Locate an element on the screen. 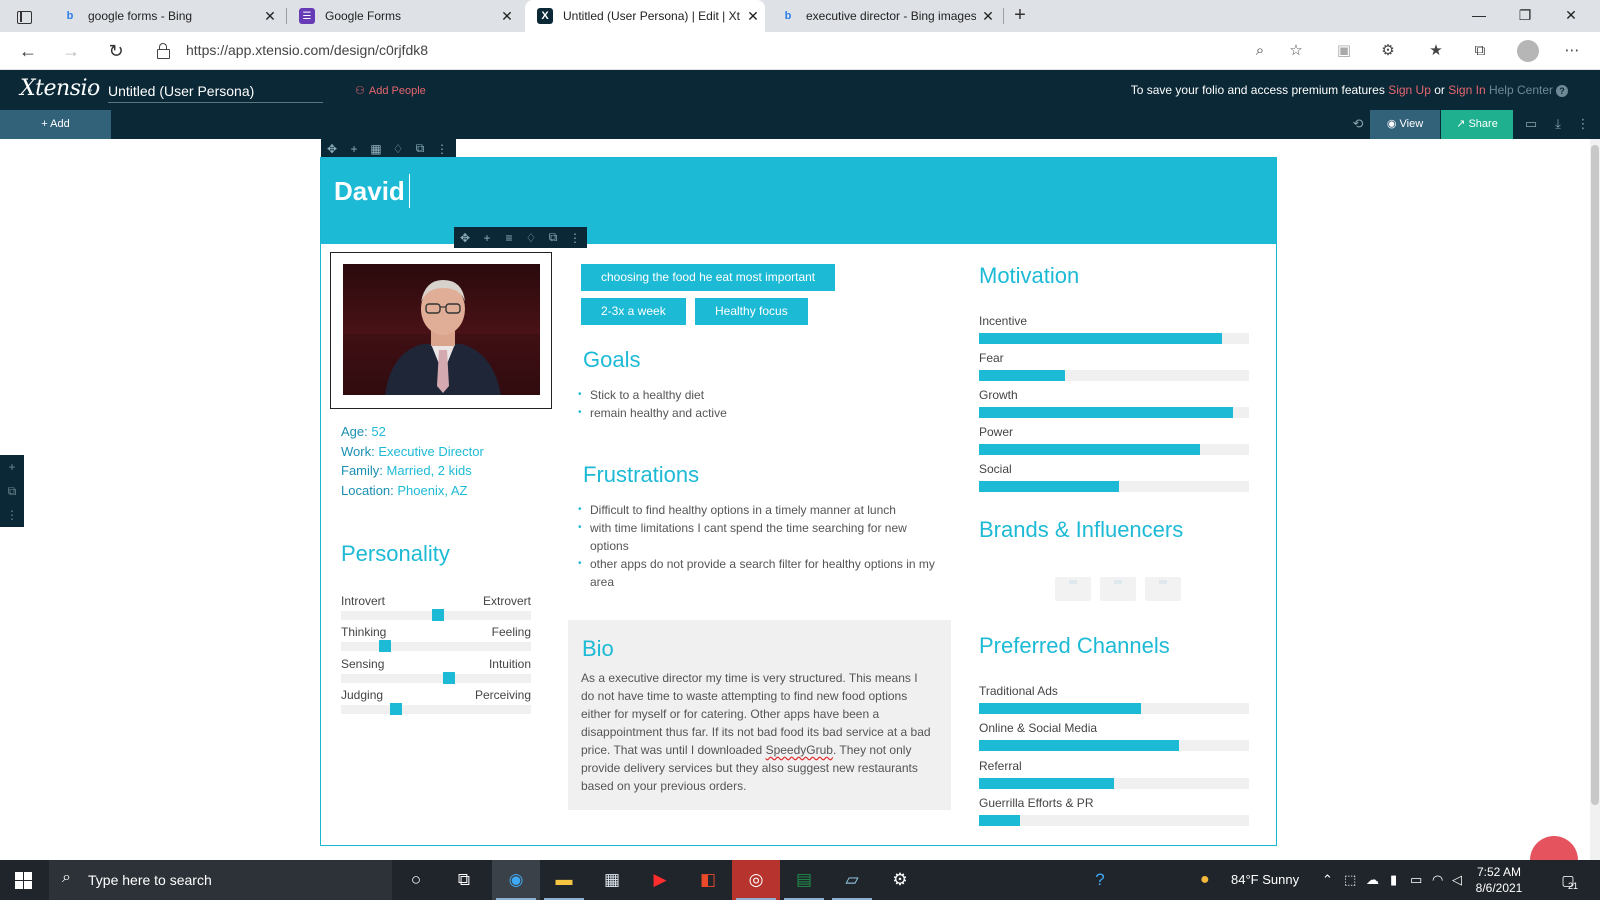 This screenshot has height=900, width=1600. volume-icon: ◁ is located at coordinates (1457, 880).